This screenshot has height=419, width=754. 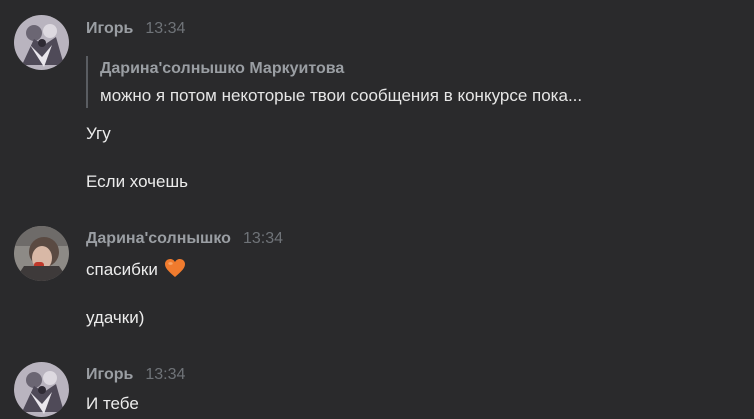 I want to click on message-text: удачки), so click(x=115, y=317).